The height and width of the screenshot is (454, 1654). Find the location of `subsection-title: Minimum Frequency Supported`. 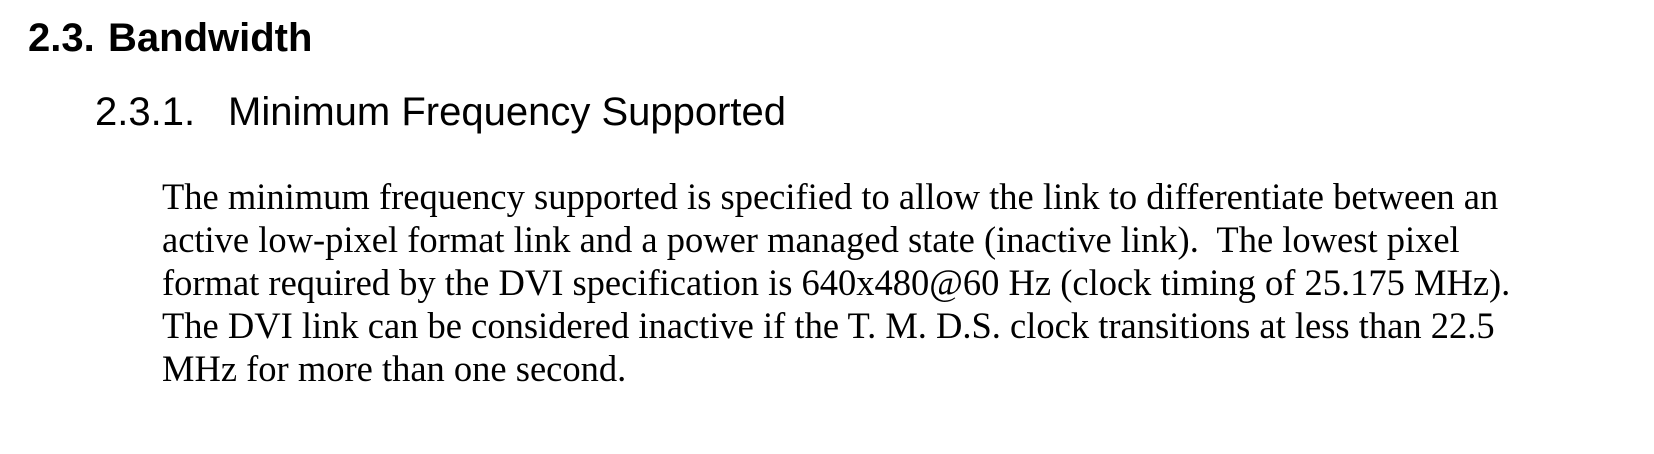

subsection-title: Minimum Frequency Supported is located at coordinates (507, 112).